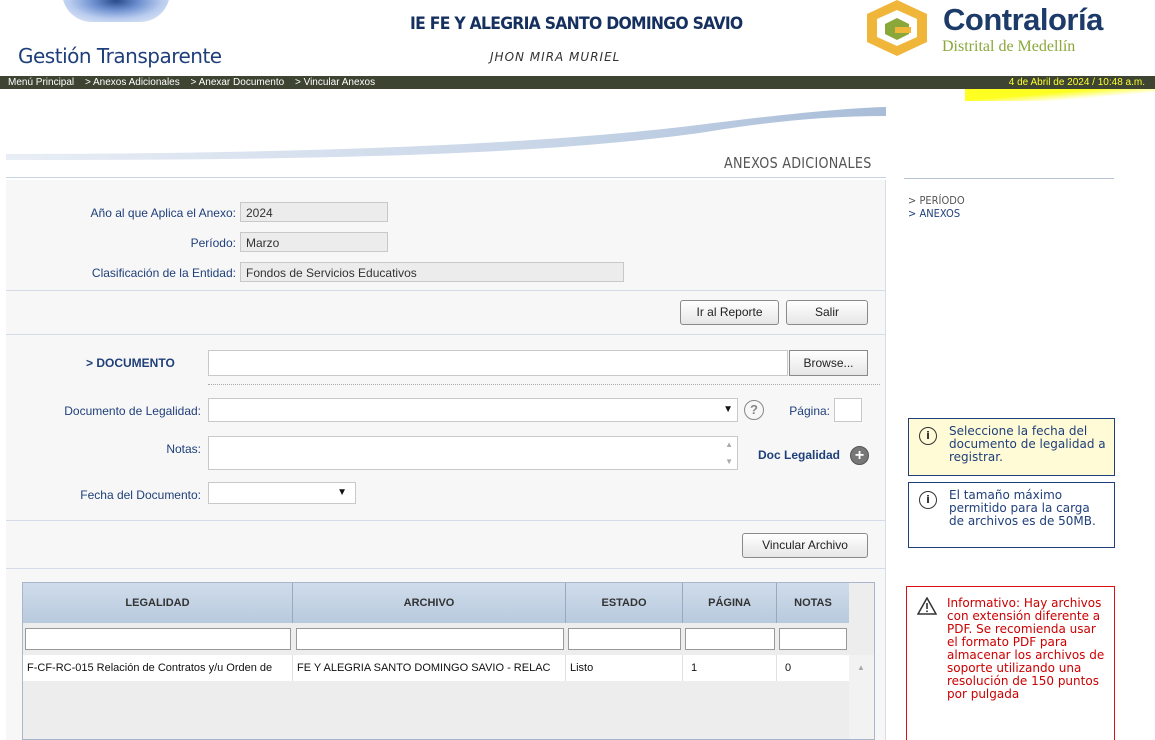 The width and height of the screenshot is (1155, 740). Describe the element at coordinates (140, 495) in the screenshot. I see `fecha-label: Fecha del Documento:` at that location.